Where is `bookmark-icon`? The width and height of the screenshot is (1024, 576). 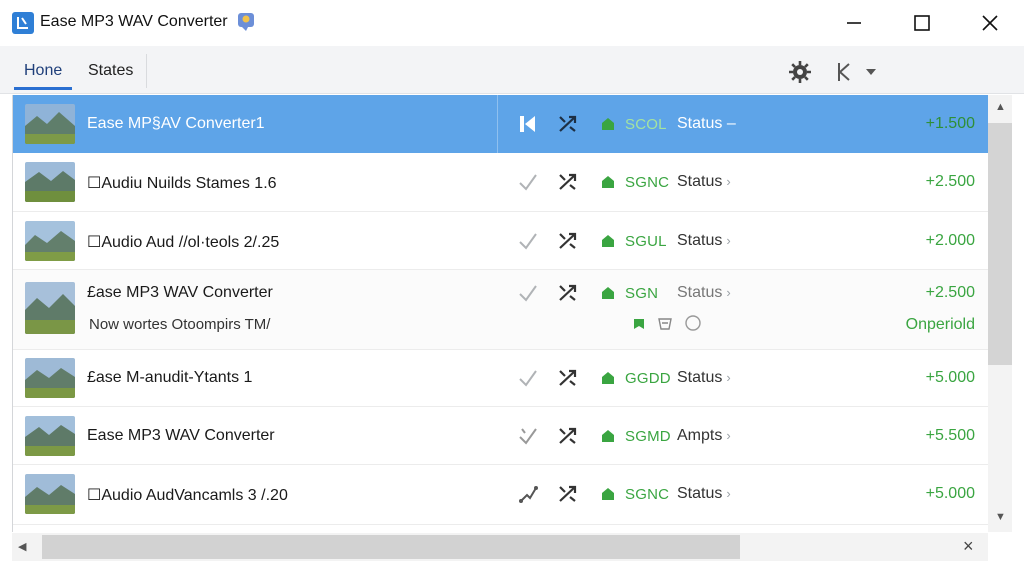
bookmark-icon is located at coordinates (639, 323).